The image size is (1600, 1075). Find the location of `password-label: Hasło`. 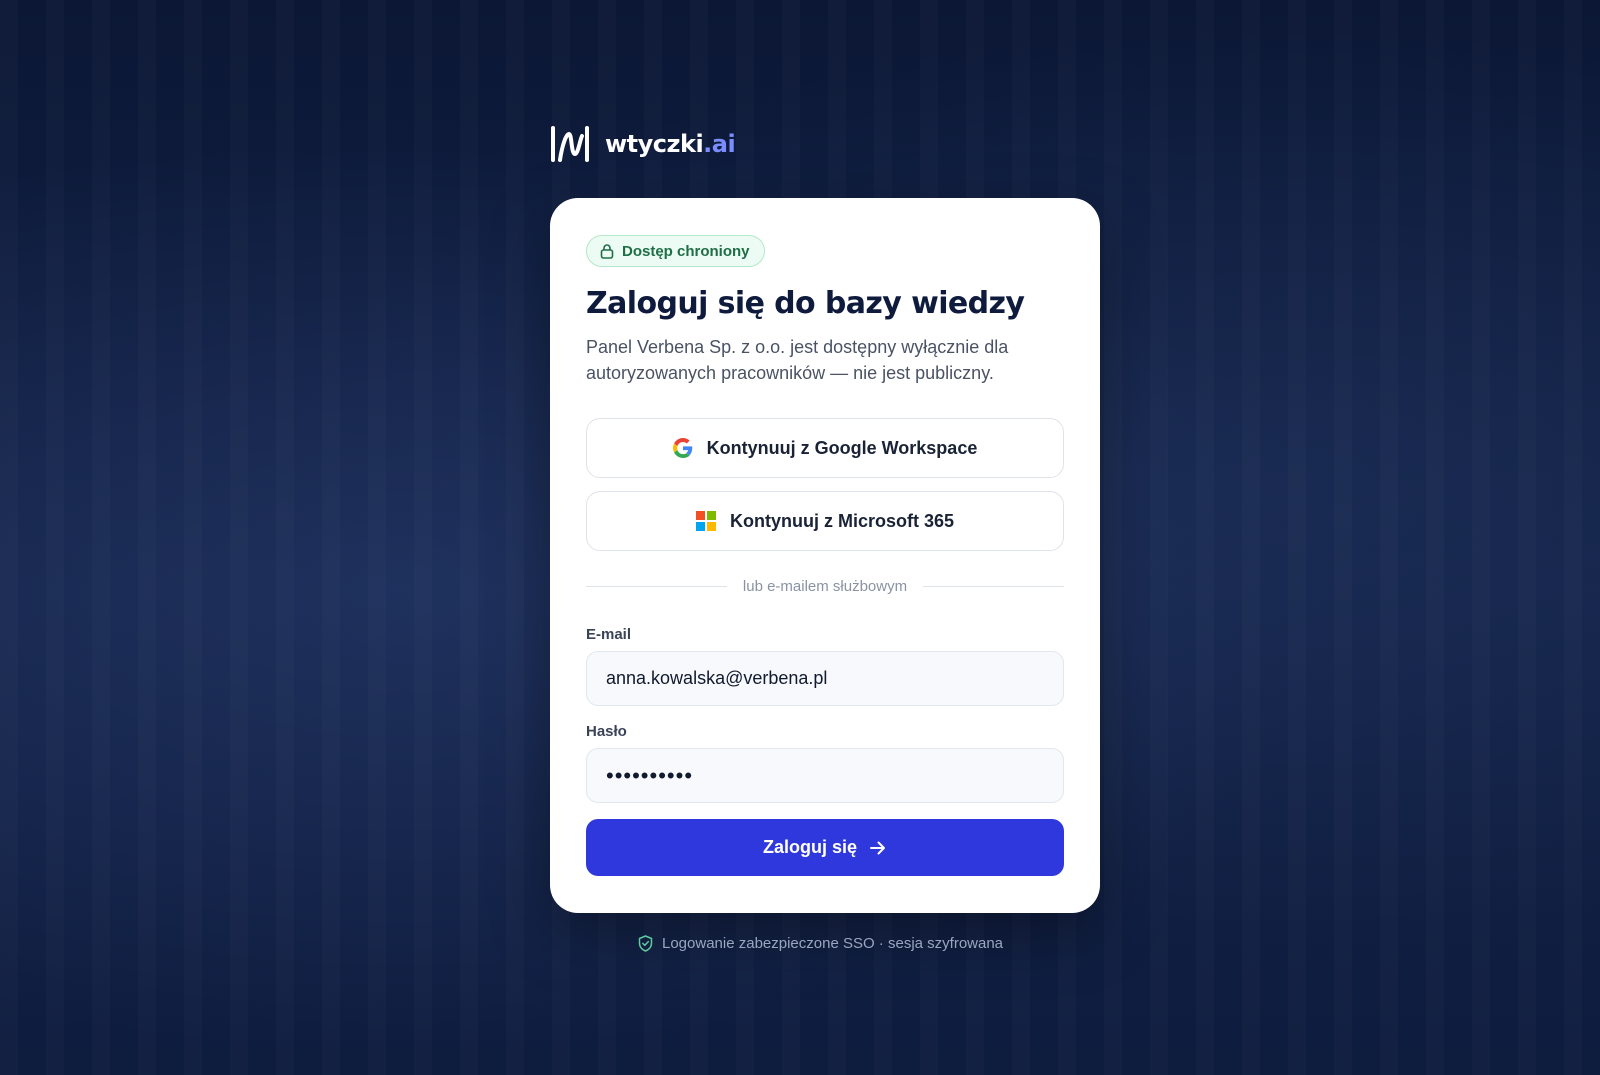

password-label: Hasło is located at coordinates (606, 731).